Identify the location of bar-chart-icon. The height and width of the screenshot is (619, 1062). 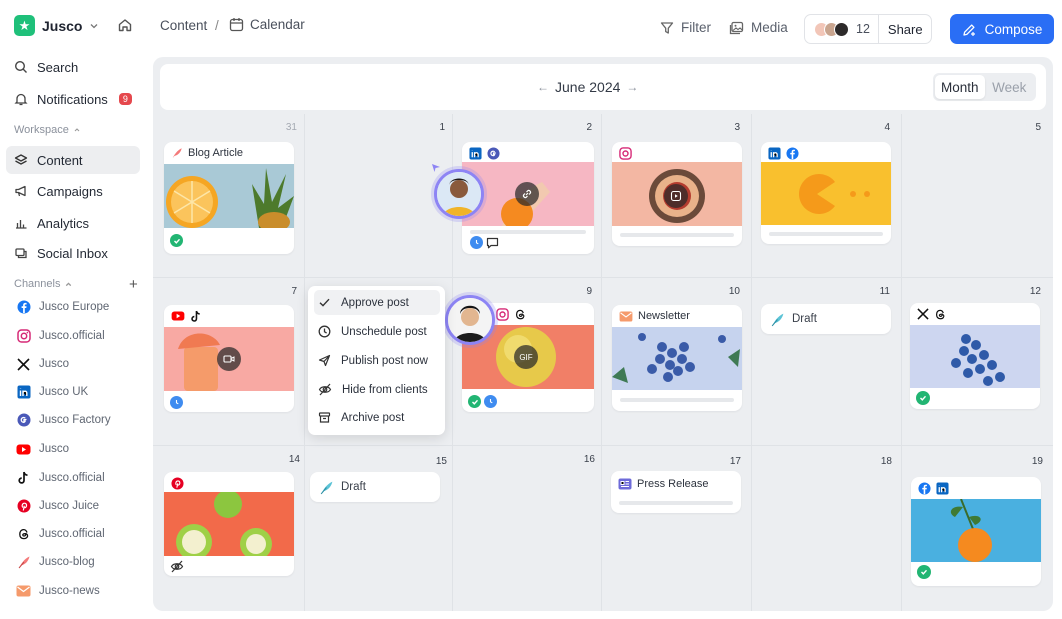
(21, 224).